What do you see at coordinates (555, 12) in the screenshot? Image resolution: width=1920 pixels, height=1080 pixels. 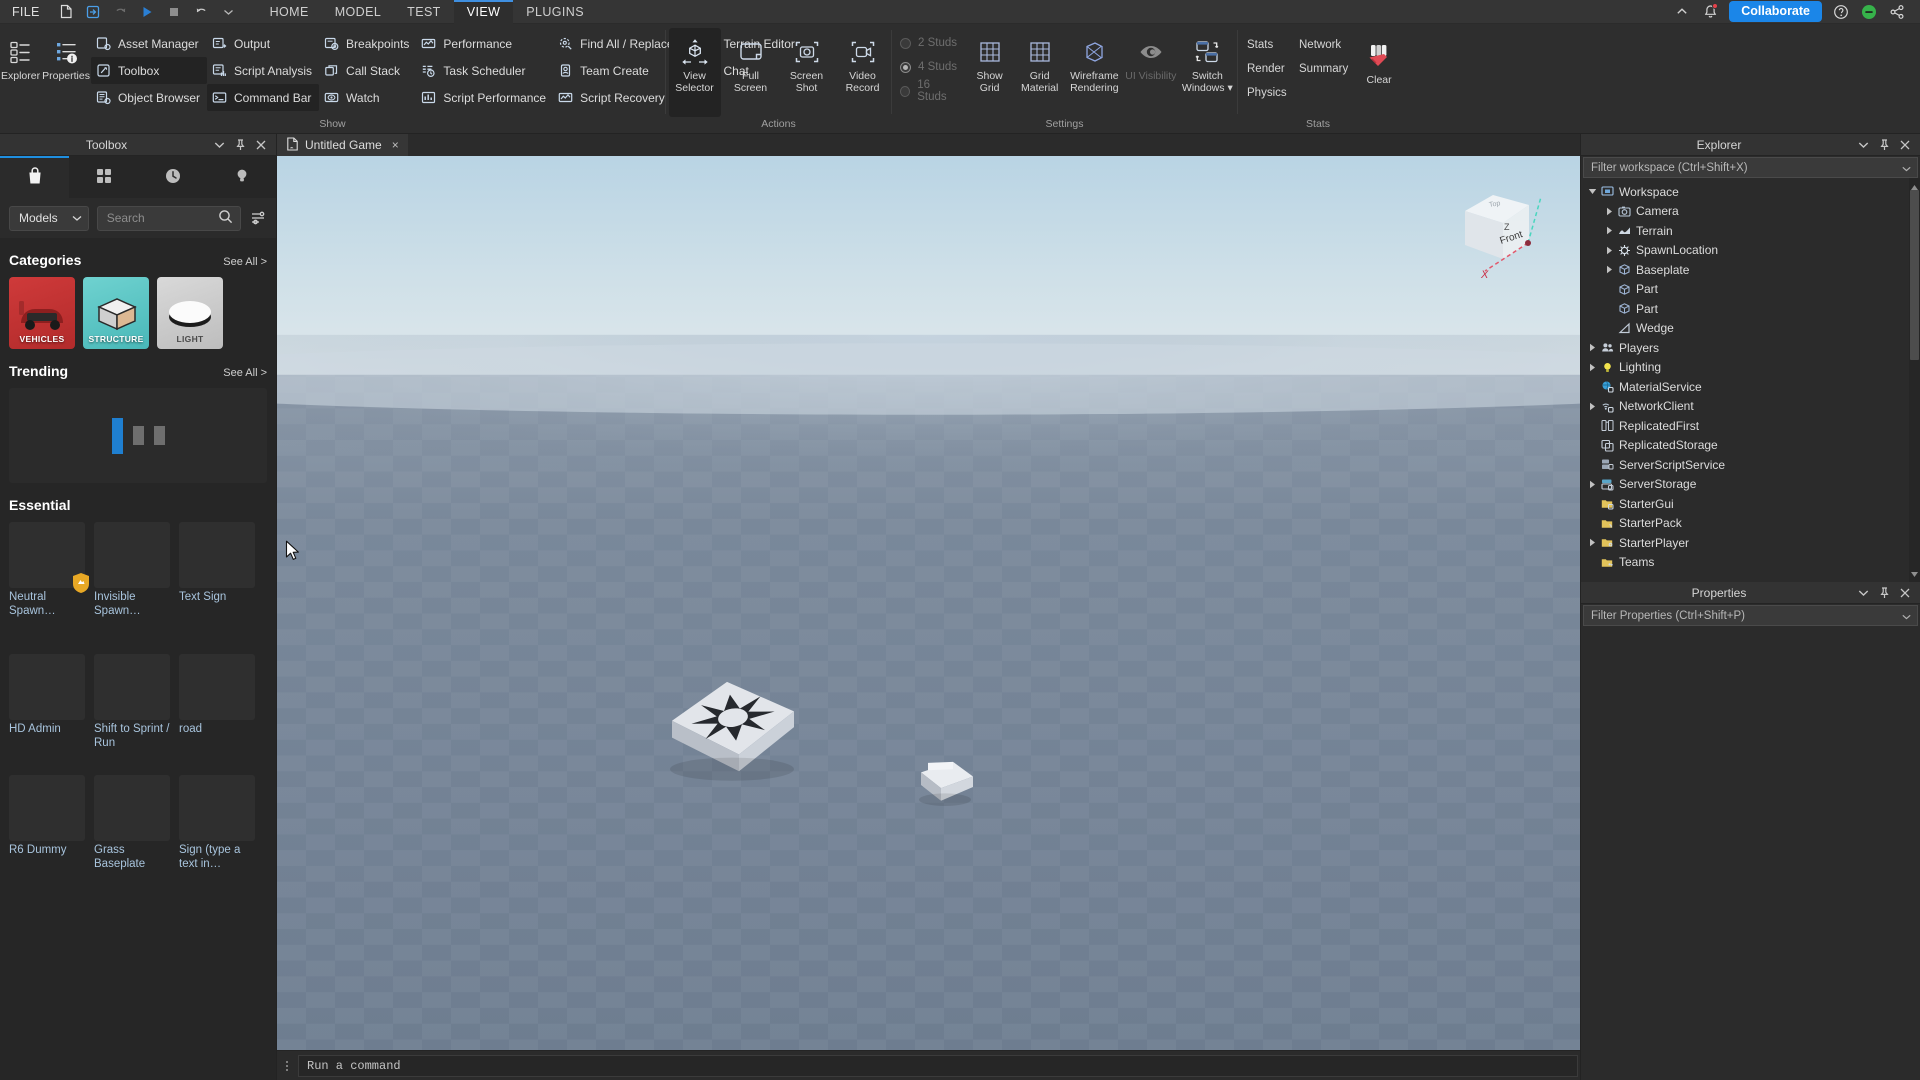 I see `ribbon-tab-plugins: PLUGINS` at bounding box center [555, 12].